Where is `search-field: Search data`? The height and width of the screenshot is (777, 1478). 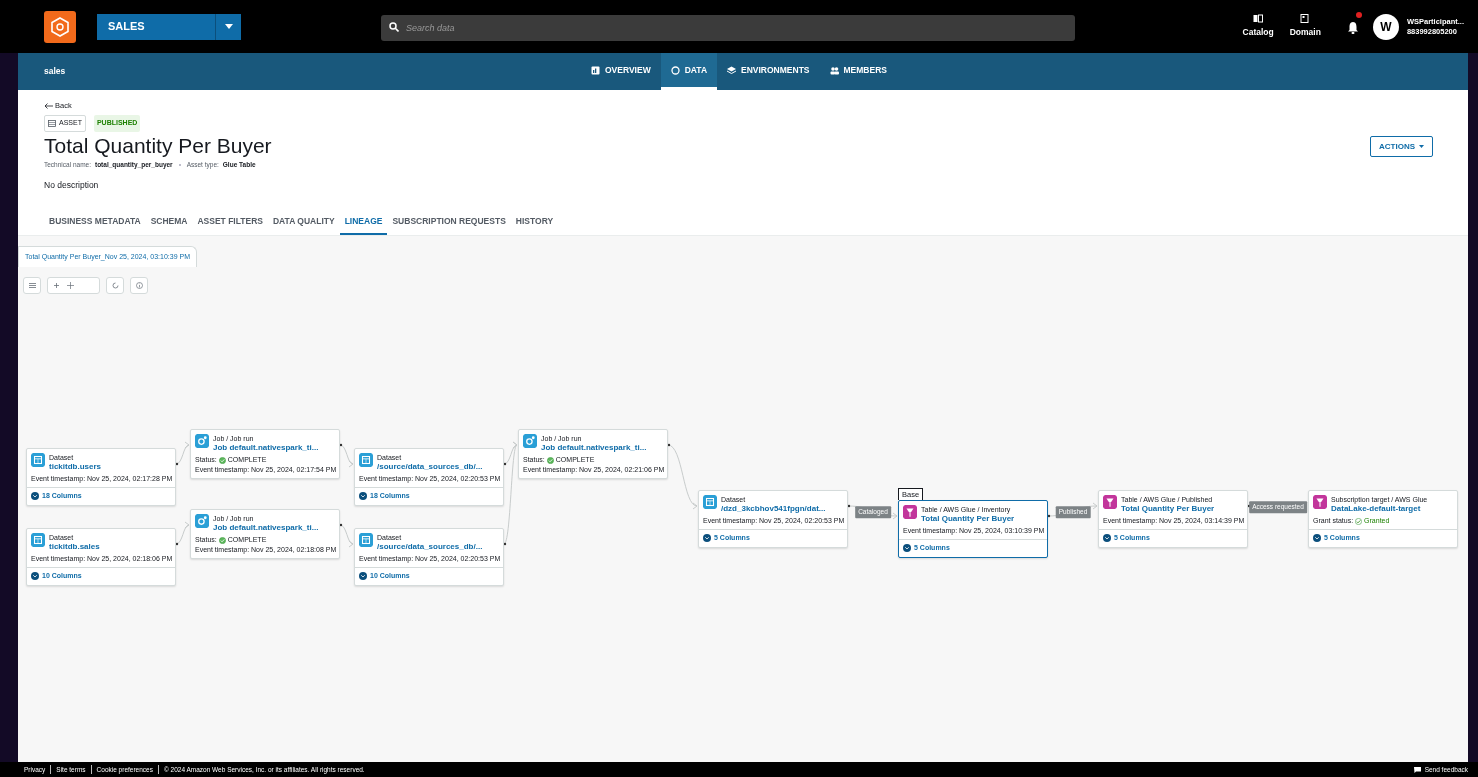
search-field: Search data is located at coordinates (728, 27).